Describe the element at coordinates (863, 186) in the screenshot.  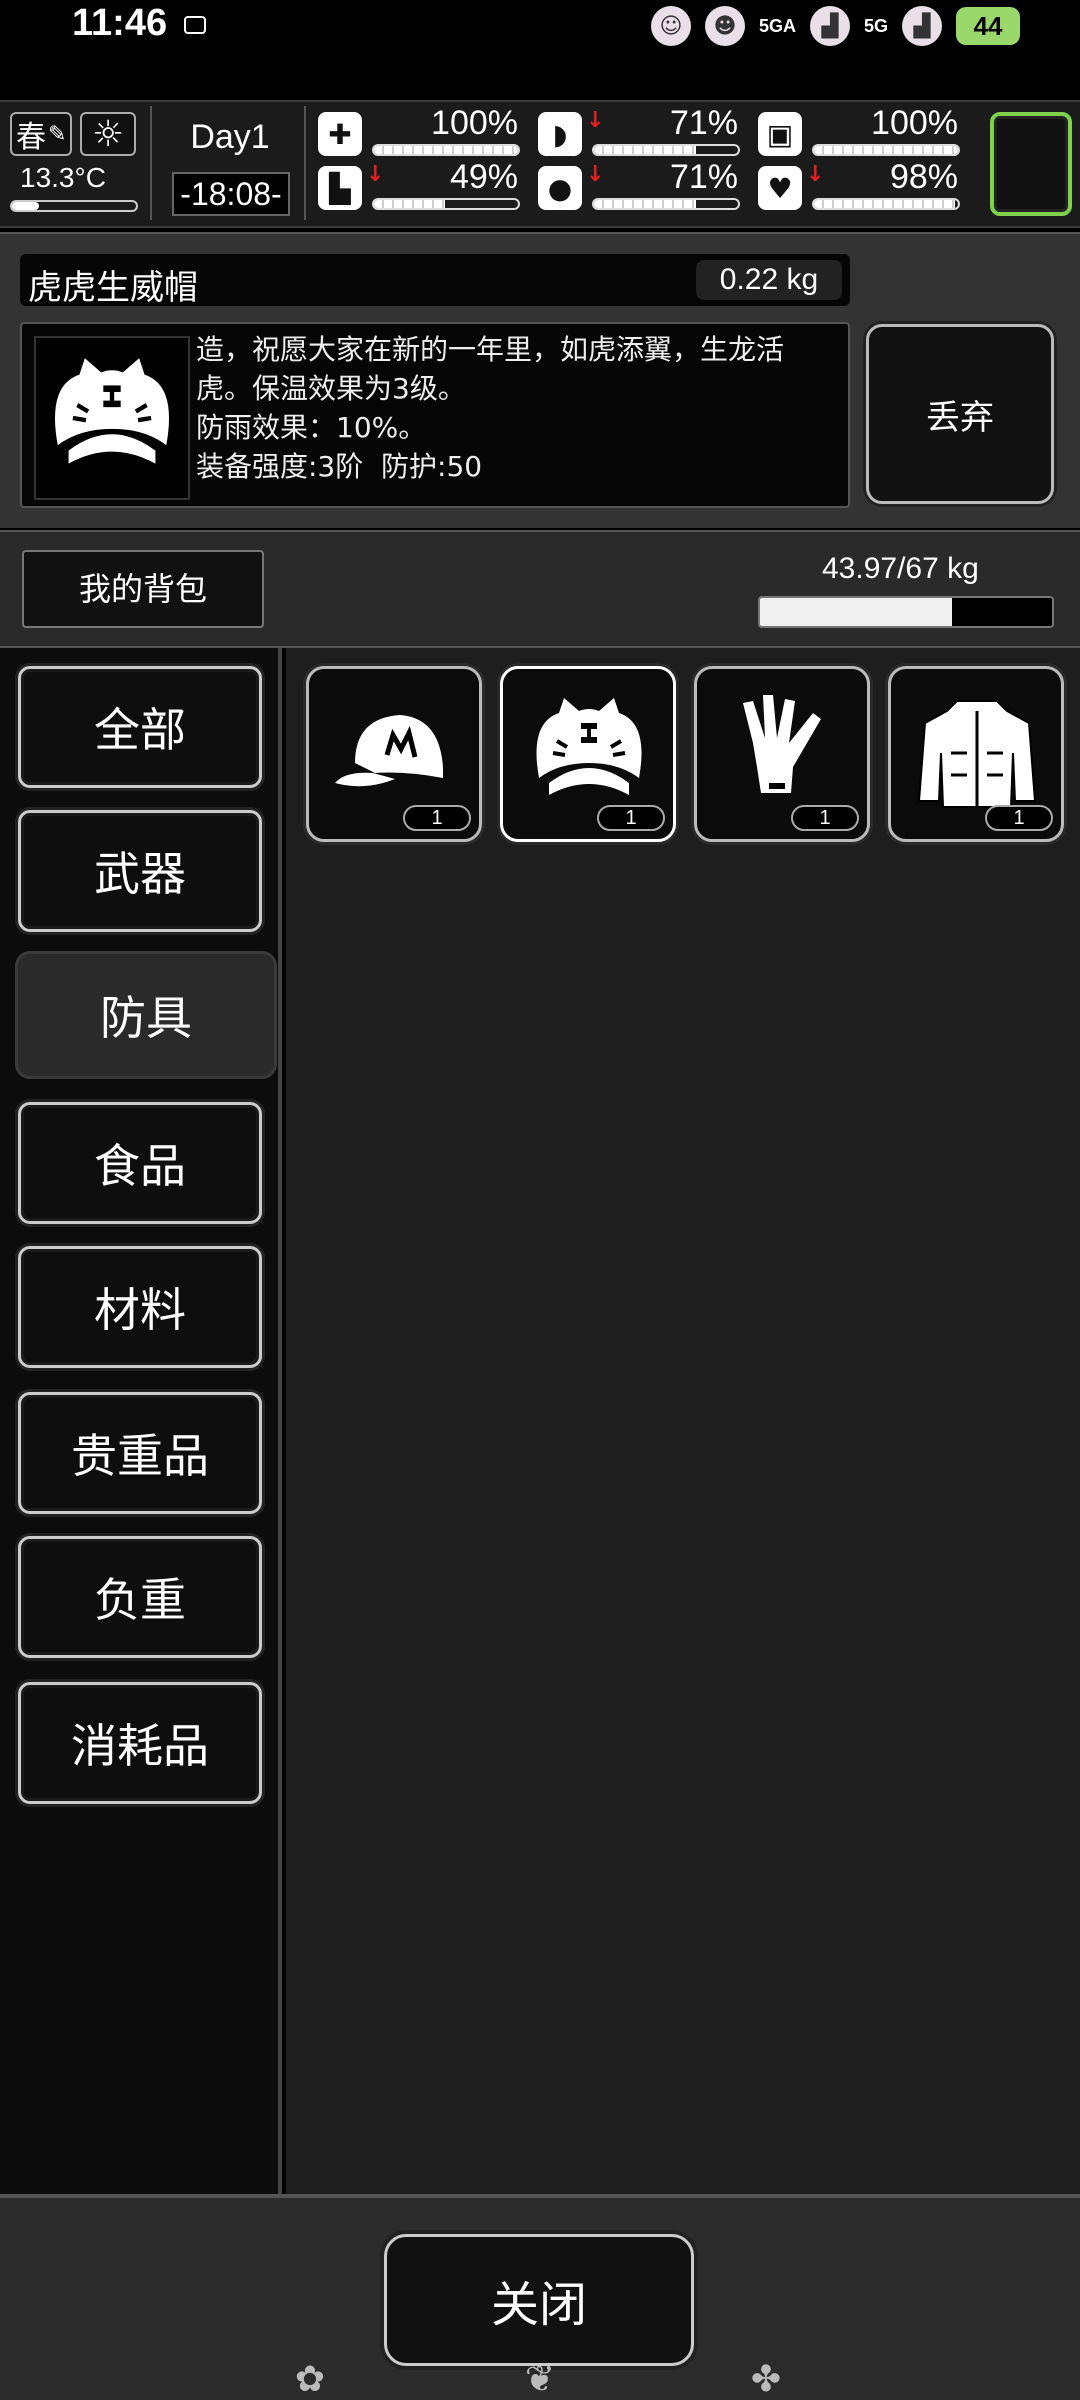
I see `mood-stat: ♥ ↓ 98%` at that location.